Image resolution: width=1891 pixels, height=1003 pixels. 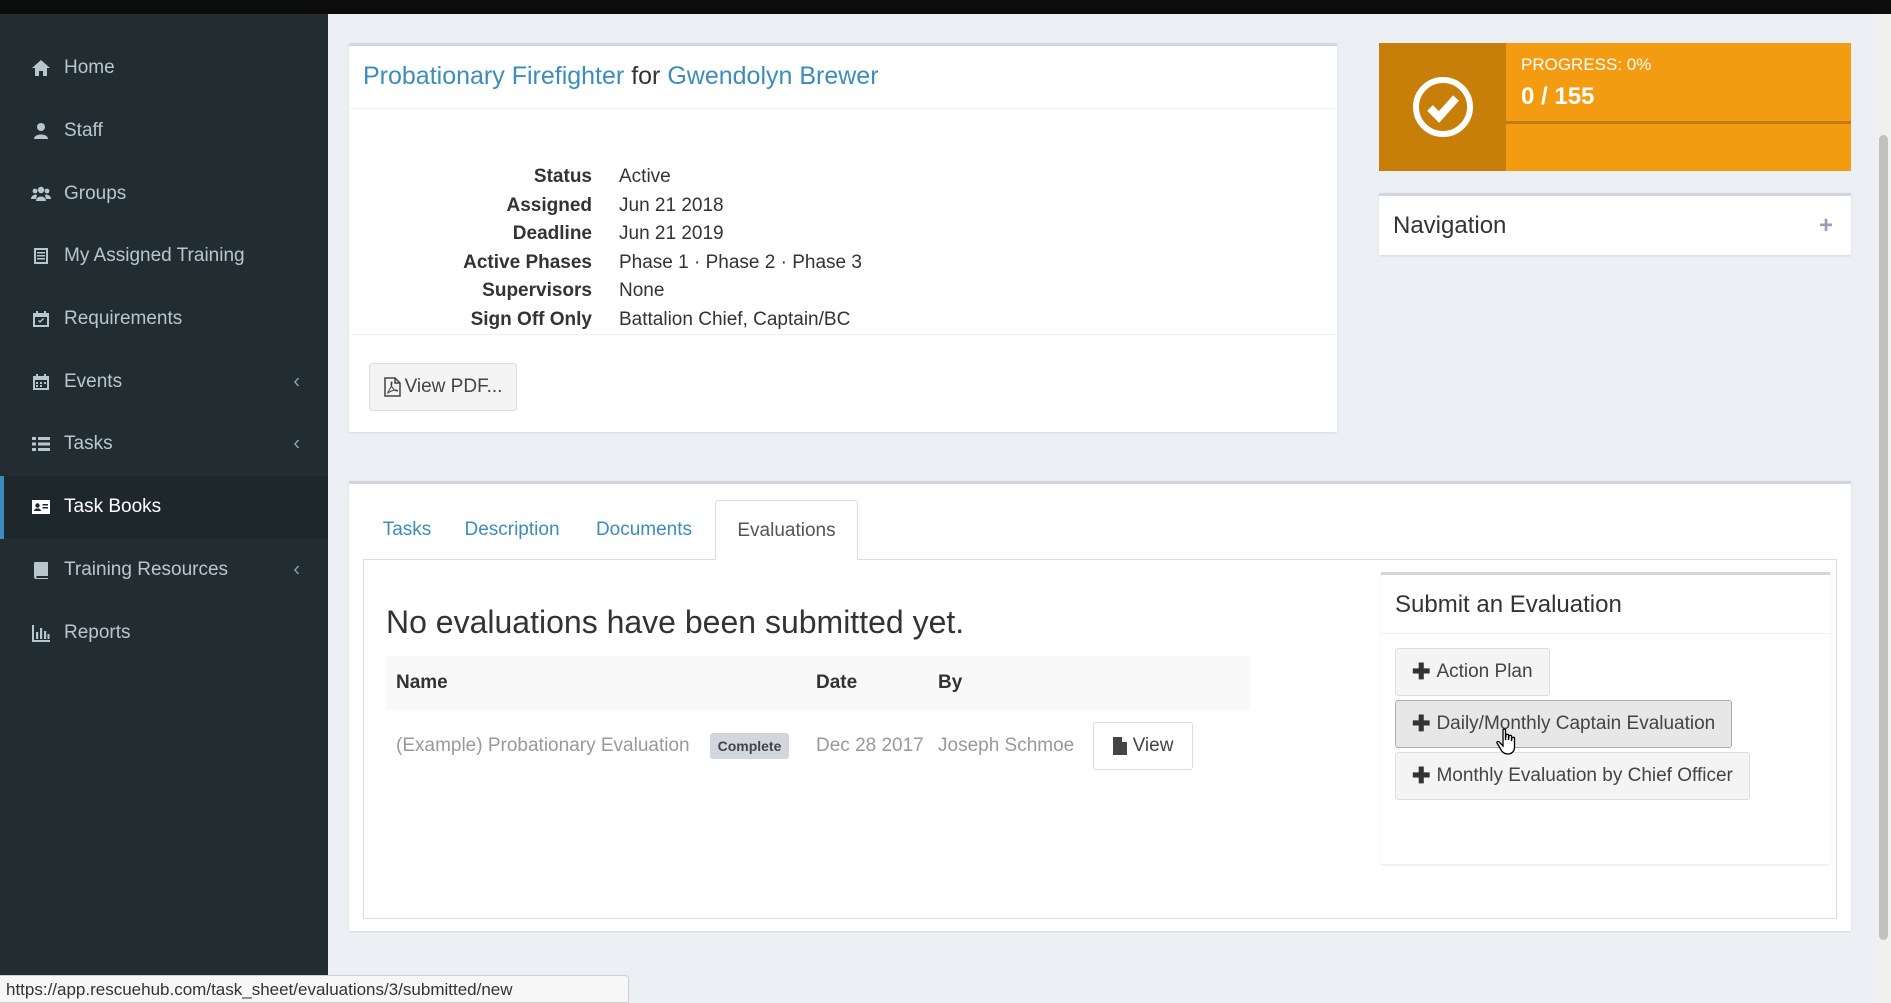 I want to click on list-icon, so click(x=41, y=444).